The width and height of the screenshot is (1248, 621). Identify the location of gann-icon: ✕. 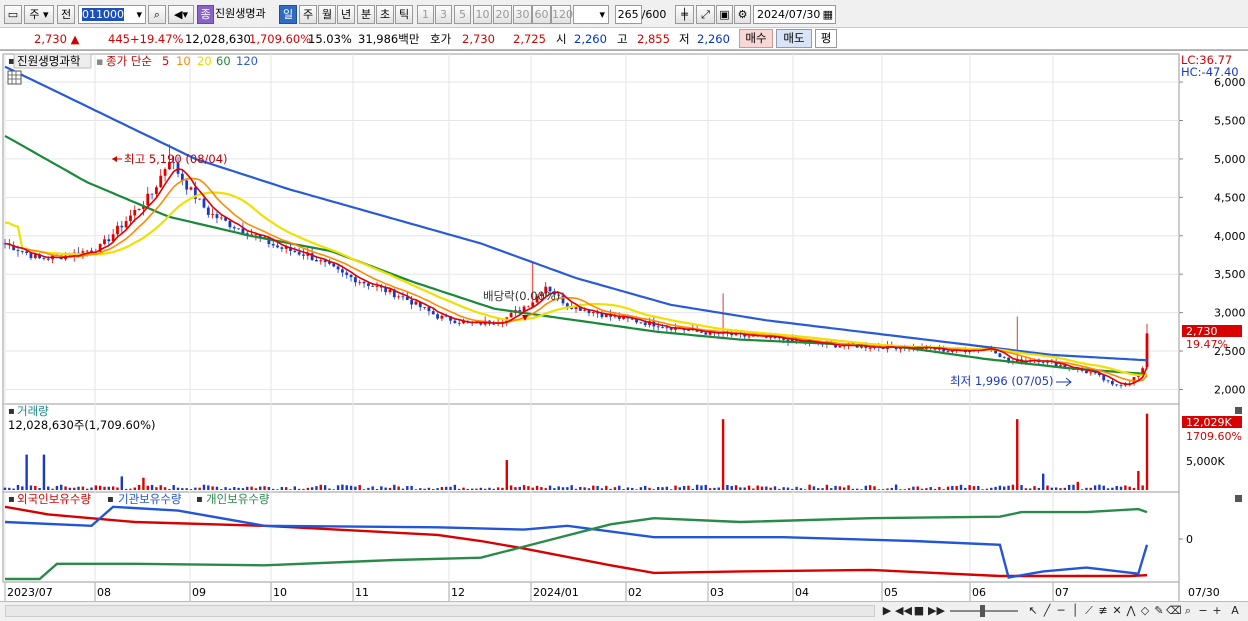
(1117, 611).